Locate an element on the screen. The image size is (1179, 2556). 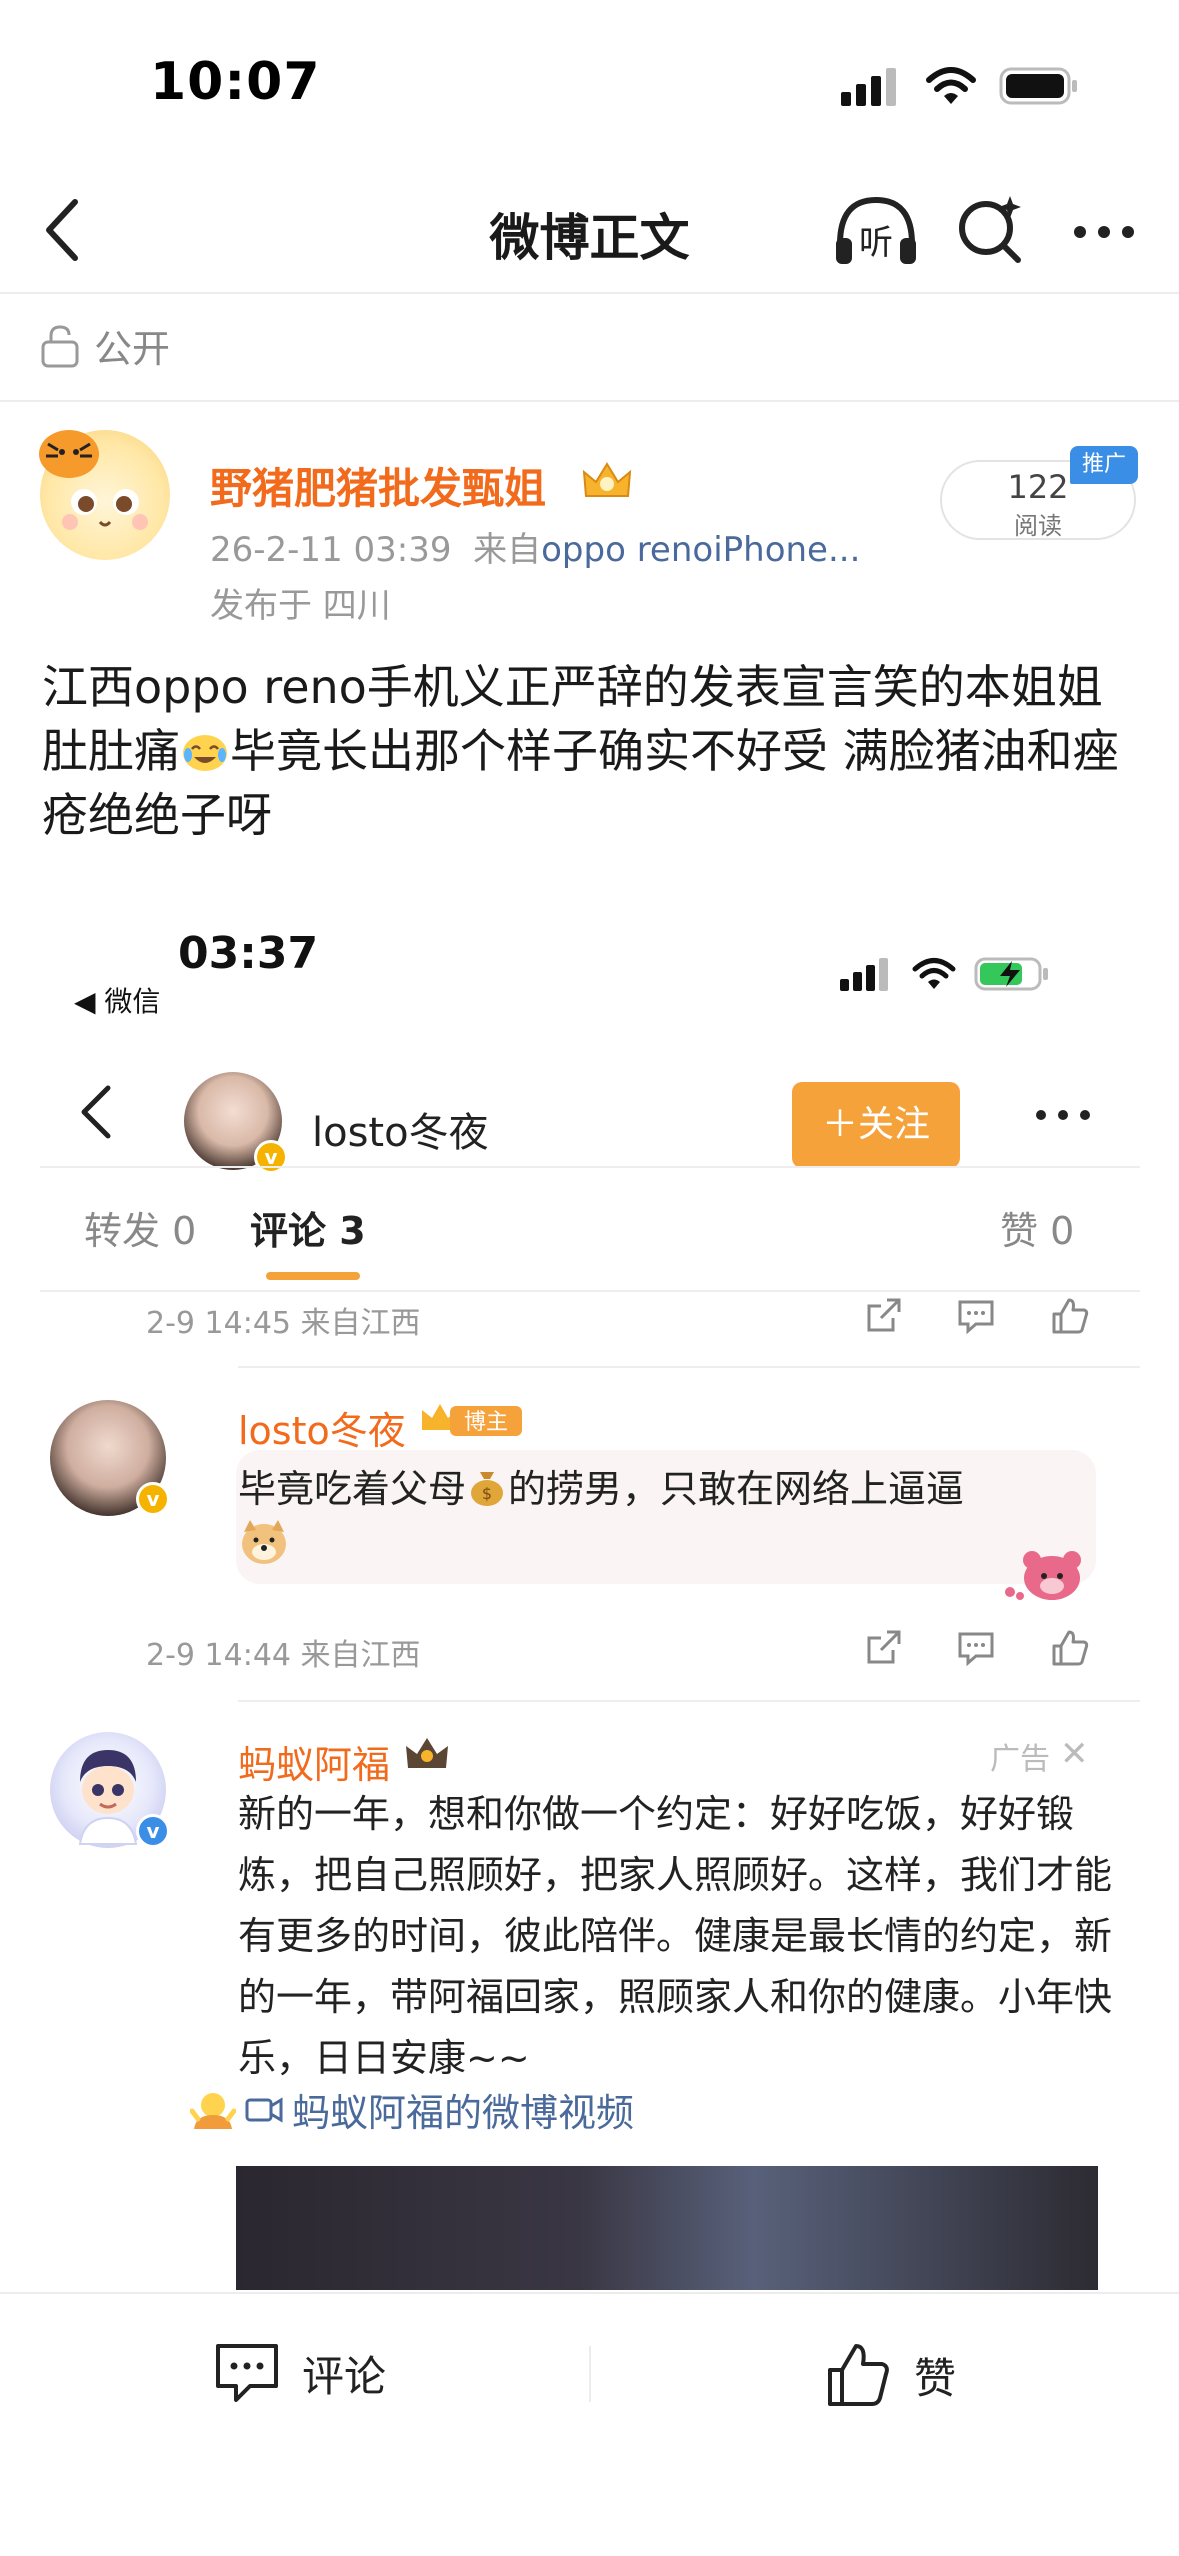
listen-button: 听 is located at coordinates (876, 232).